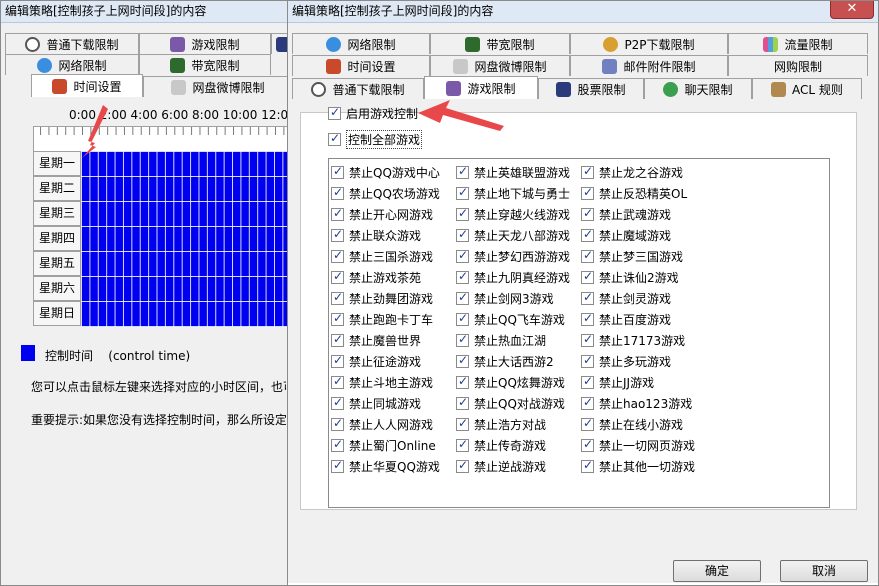 This screenshot has width=879, height=586. What do you see at coordinates (383, 445) in the screenshot?
I see `game-item: 禁止蜀门Online` at bounding box center [383, 445].